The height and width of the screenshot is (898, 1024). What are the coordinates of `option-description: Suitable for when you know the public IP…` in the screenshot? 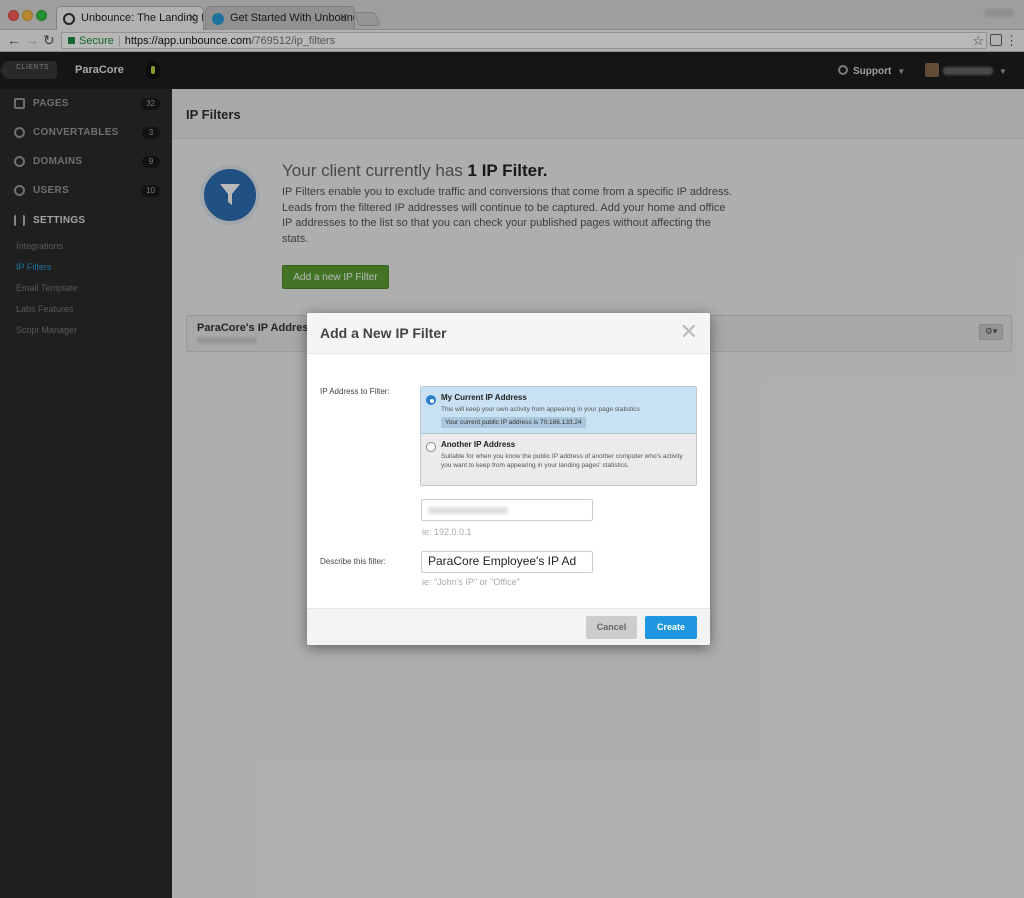 It's located at (562, 461).